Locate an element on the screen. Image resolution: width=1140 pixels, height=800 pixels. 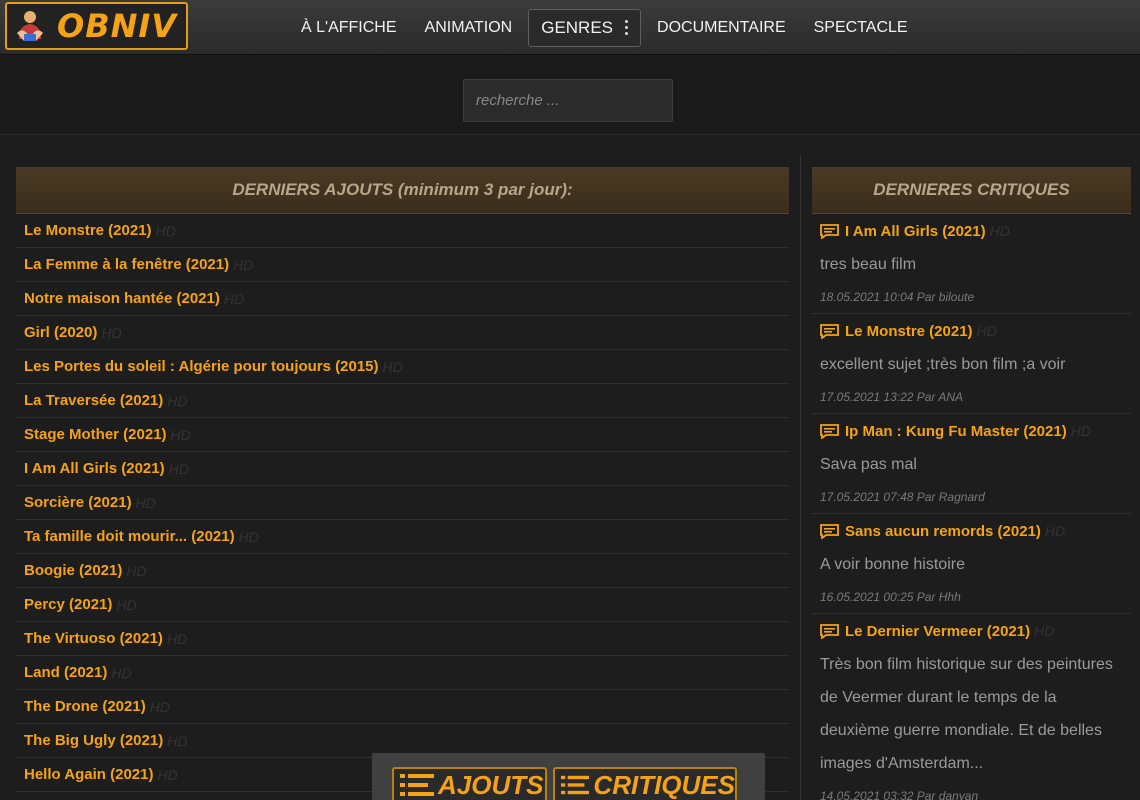
logo-text: OBNIV is located at coordinates (117, 26).